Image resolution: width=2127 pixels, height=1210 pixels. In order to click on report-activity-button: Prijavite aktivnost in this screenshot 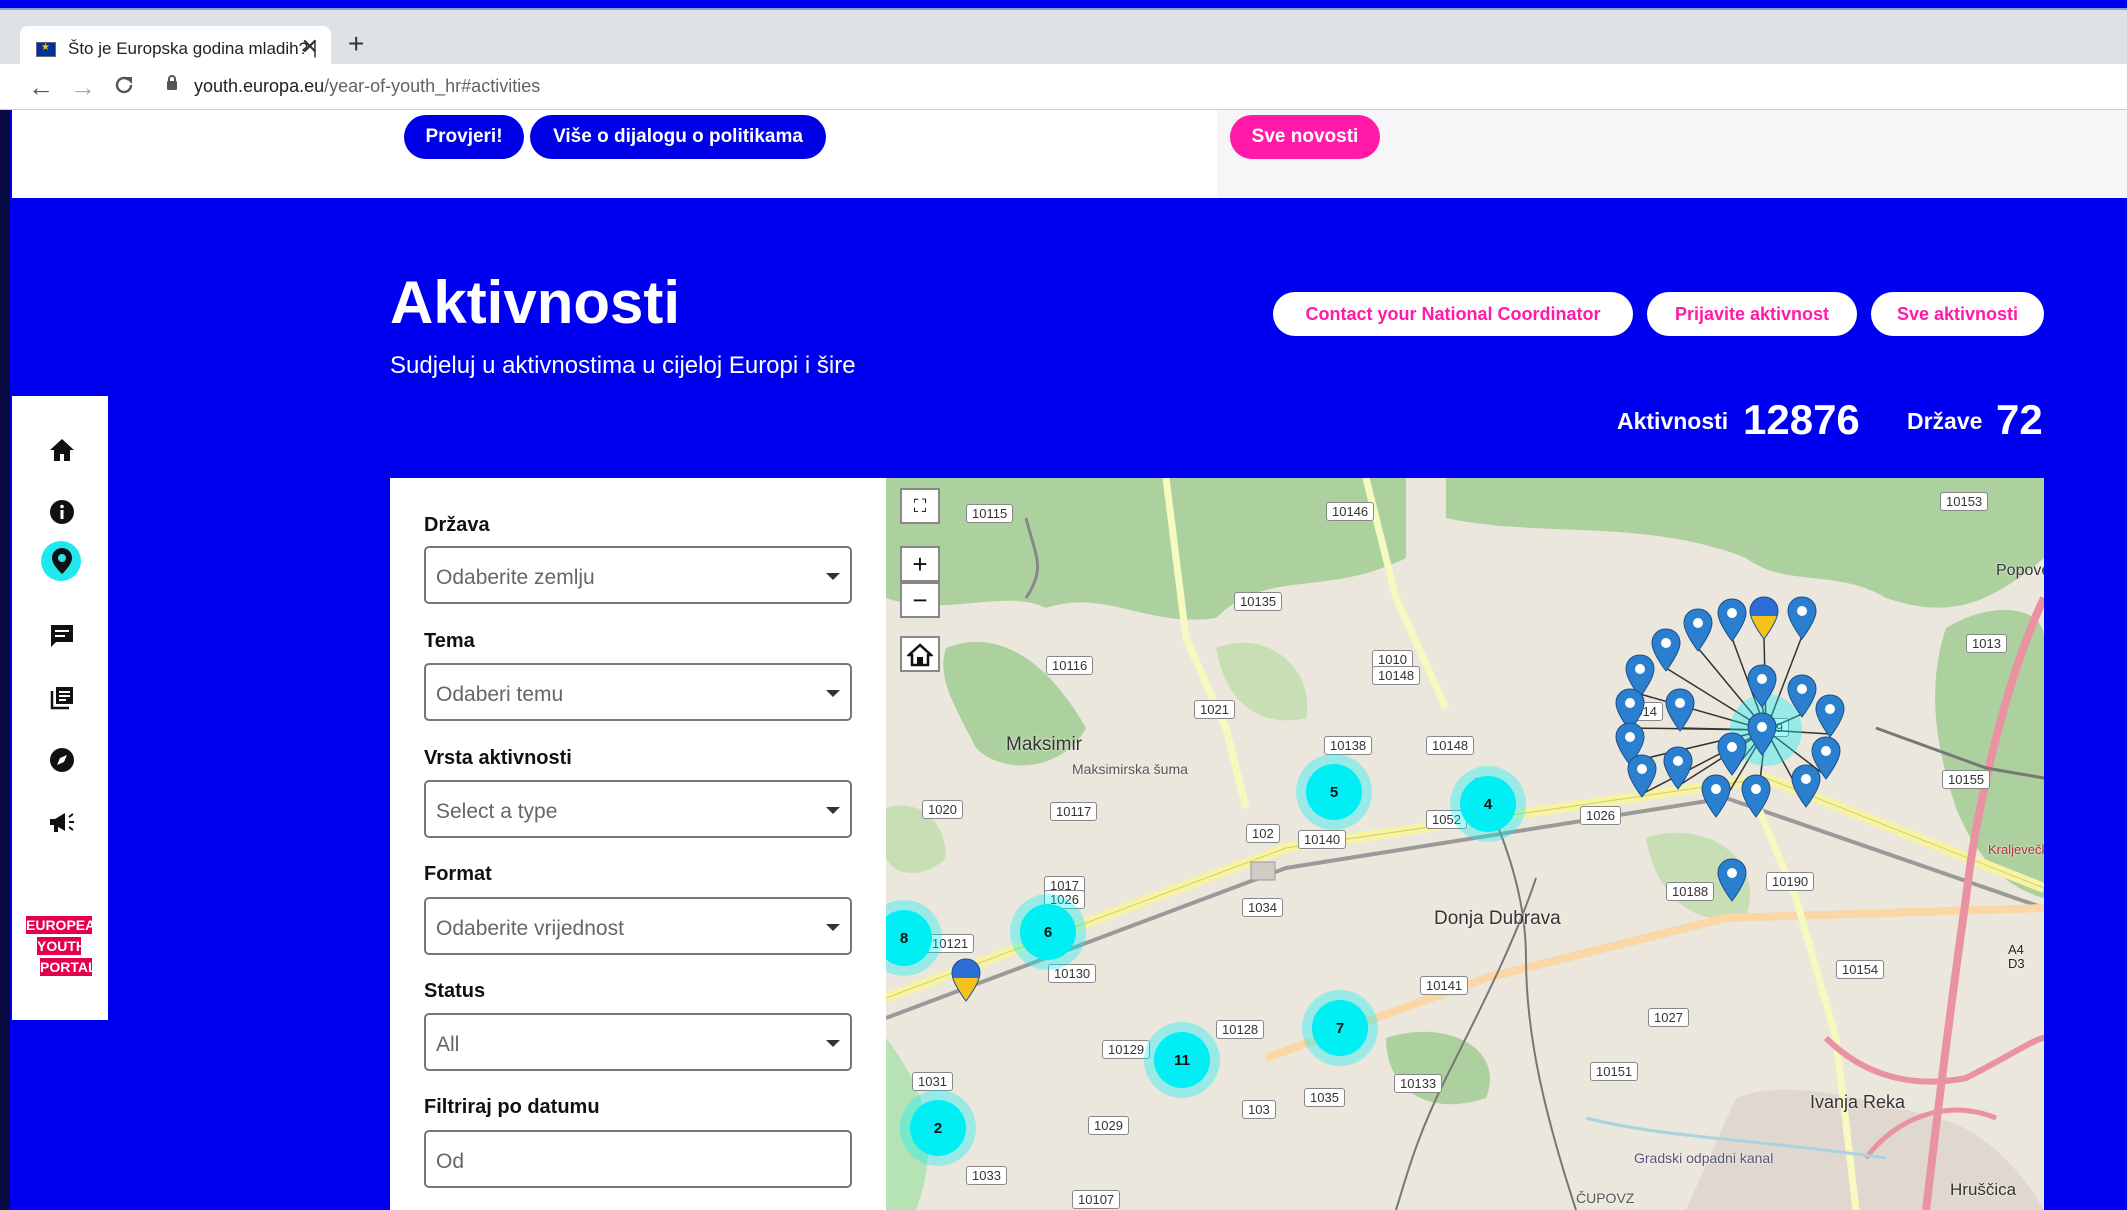, I will do `click(1752, 314)`.